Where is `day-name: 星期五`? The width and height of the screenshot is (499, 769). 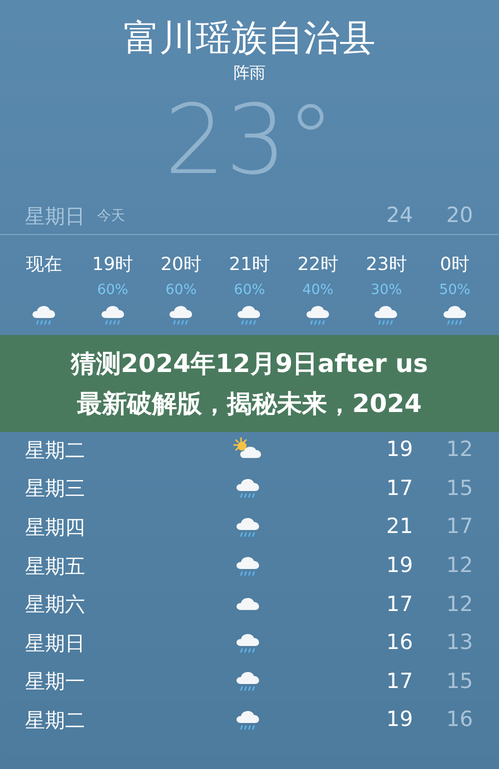
day-name: 星期五 is located at coordinates (55, 566).